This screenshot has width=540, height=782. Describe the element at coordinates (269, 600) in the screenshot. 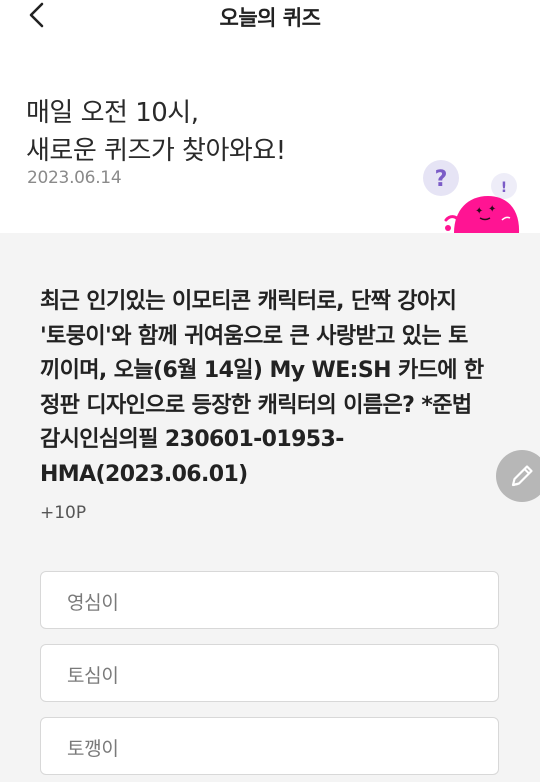

I see `answer-option-1: 영심이` at that location.